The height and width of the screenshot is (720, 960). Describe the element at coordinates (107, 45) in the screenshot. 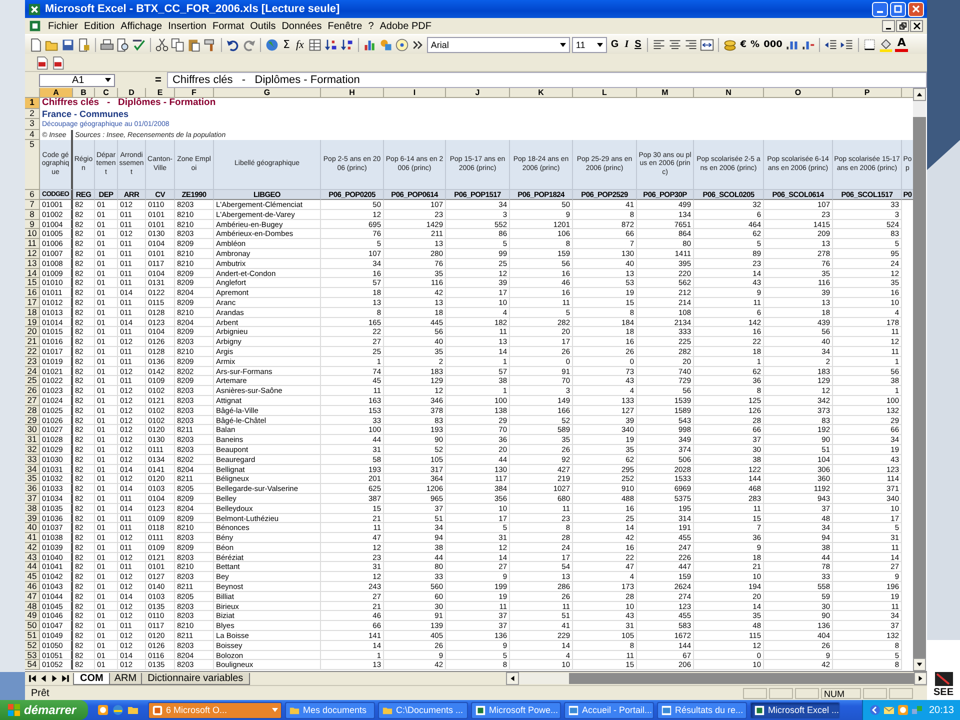

I see `printer-icon` at that location.